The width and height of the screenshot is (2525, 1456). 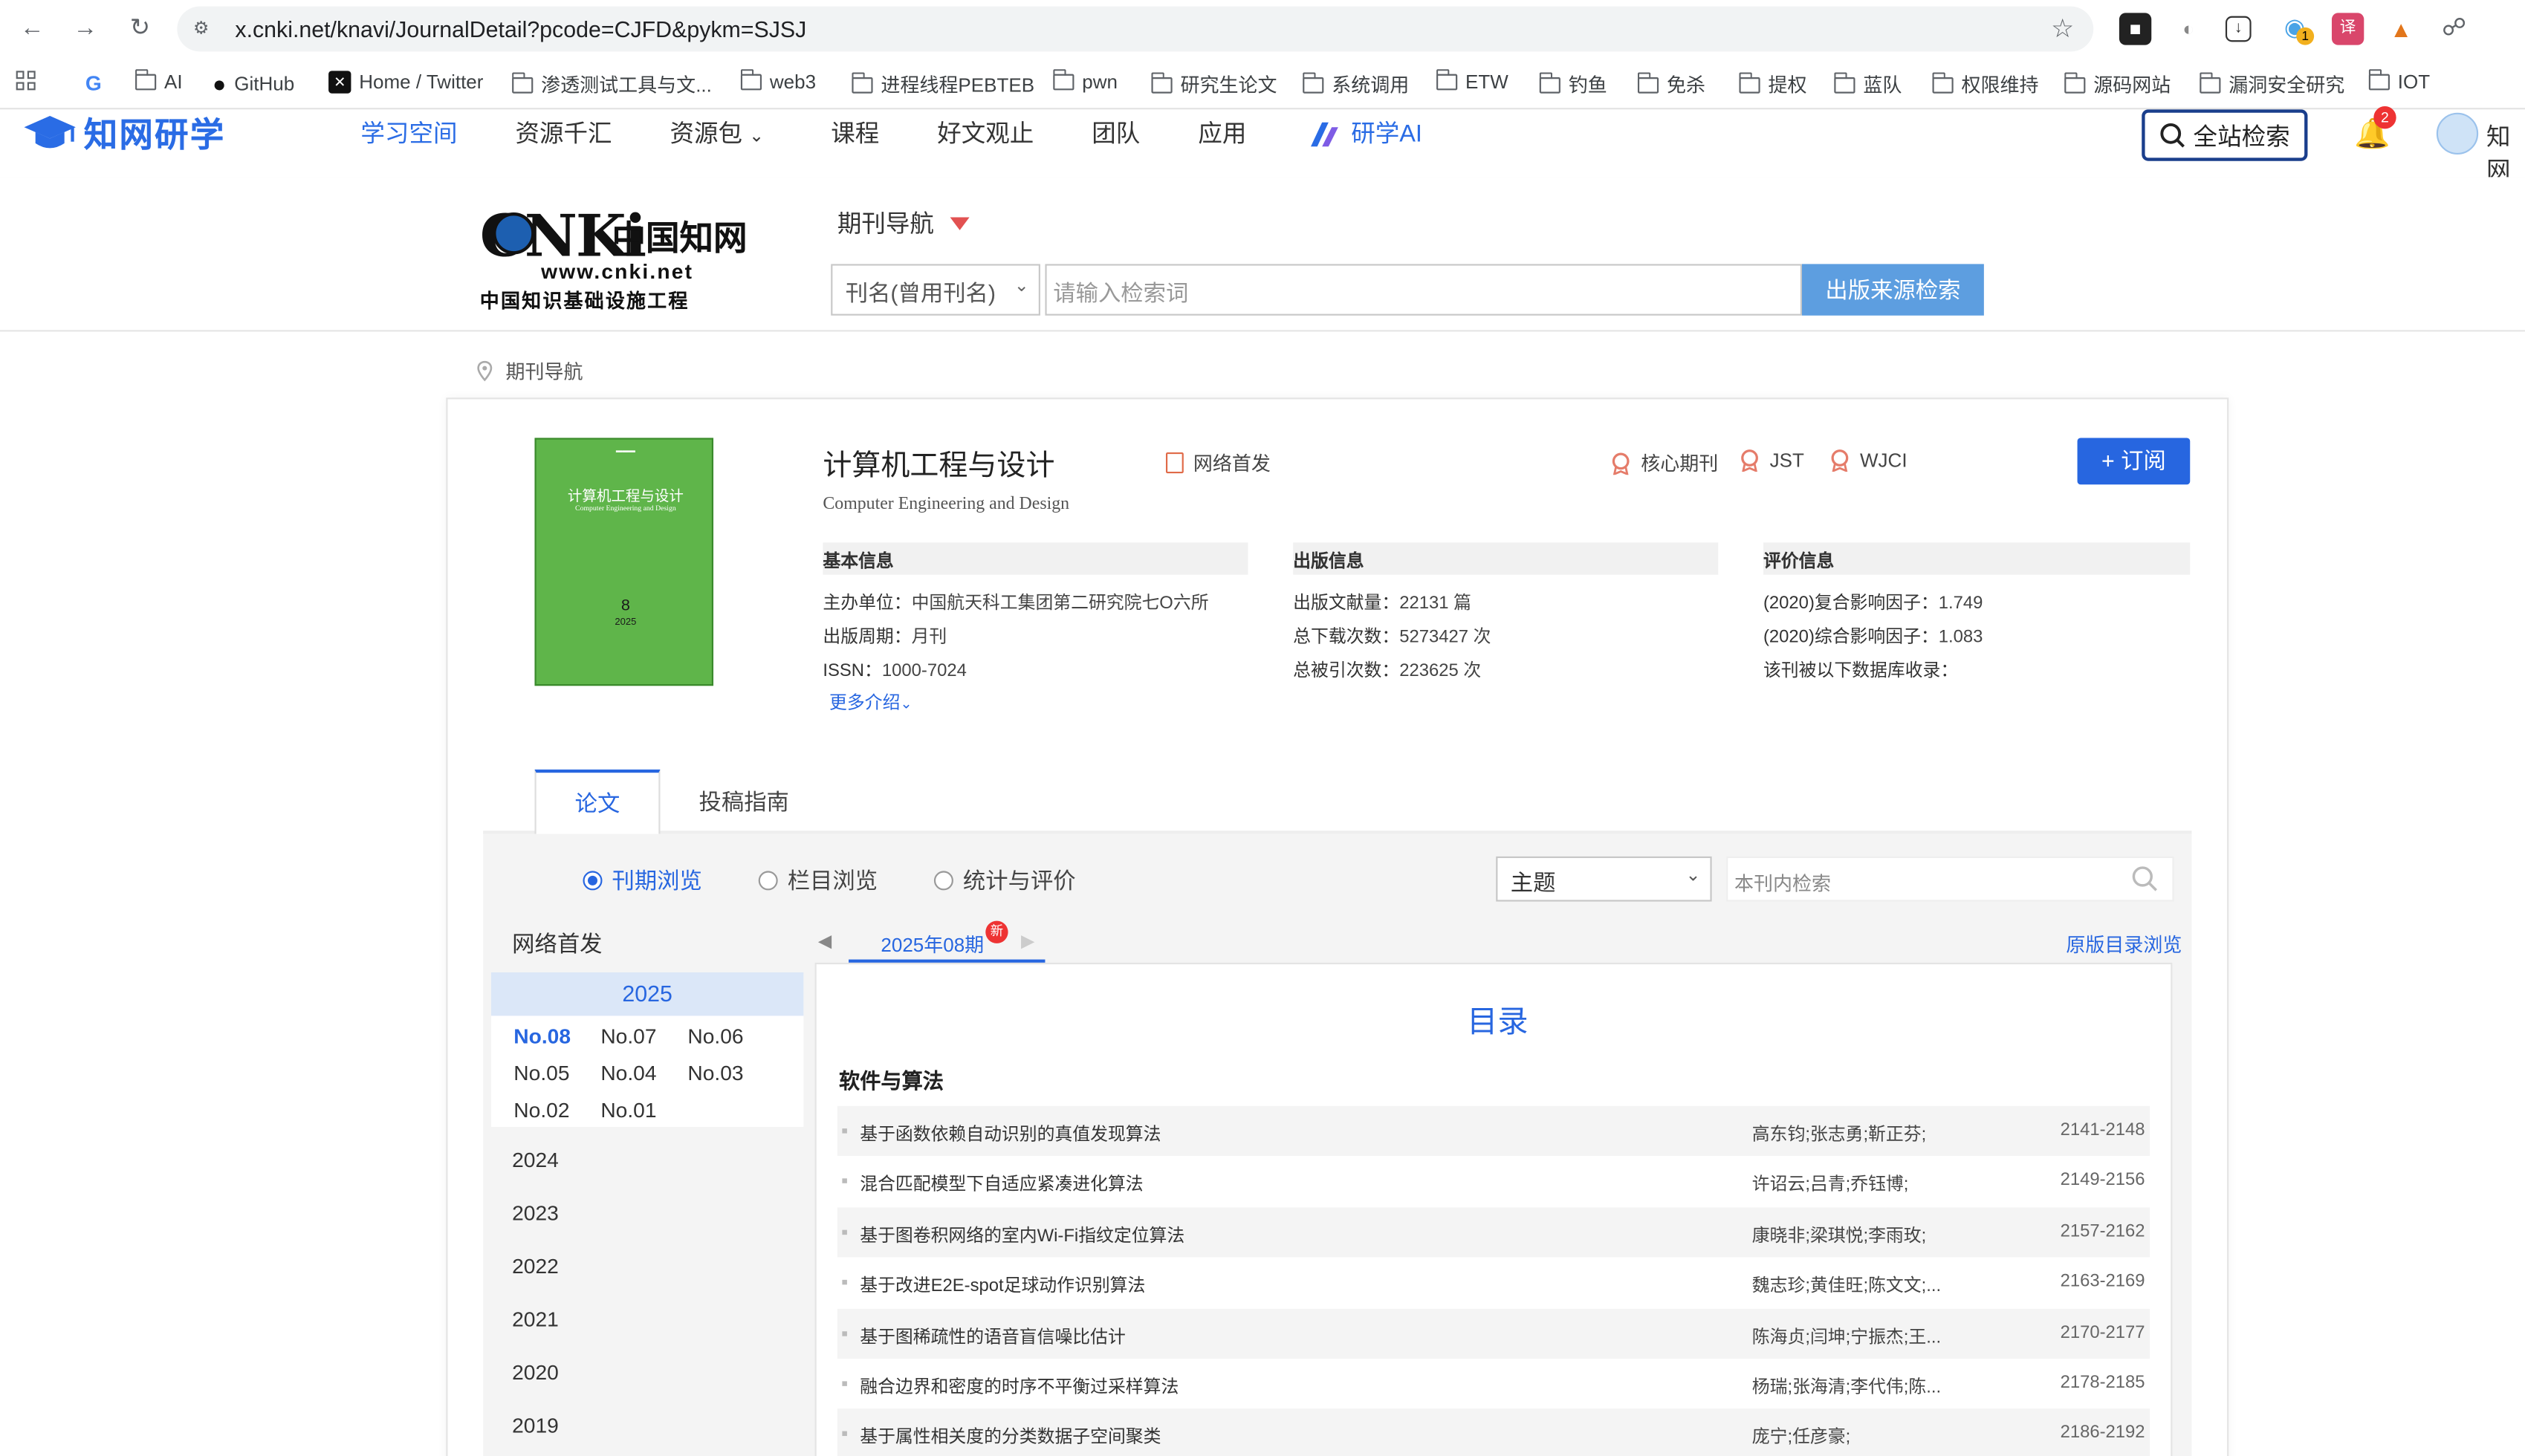 What do you see at coordinates (2135, 29) in the screenshot?
I see `extension-icon: ■` at bounding box center [2135, 29].